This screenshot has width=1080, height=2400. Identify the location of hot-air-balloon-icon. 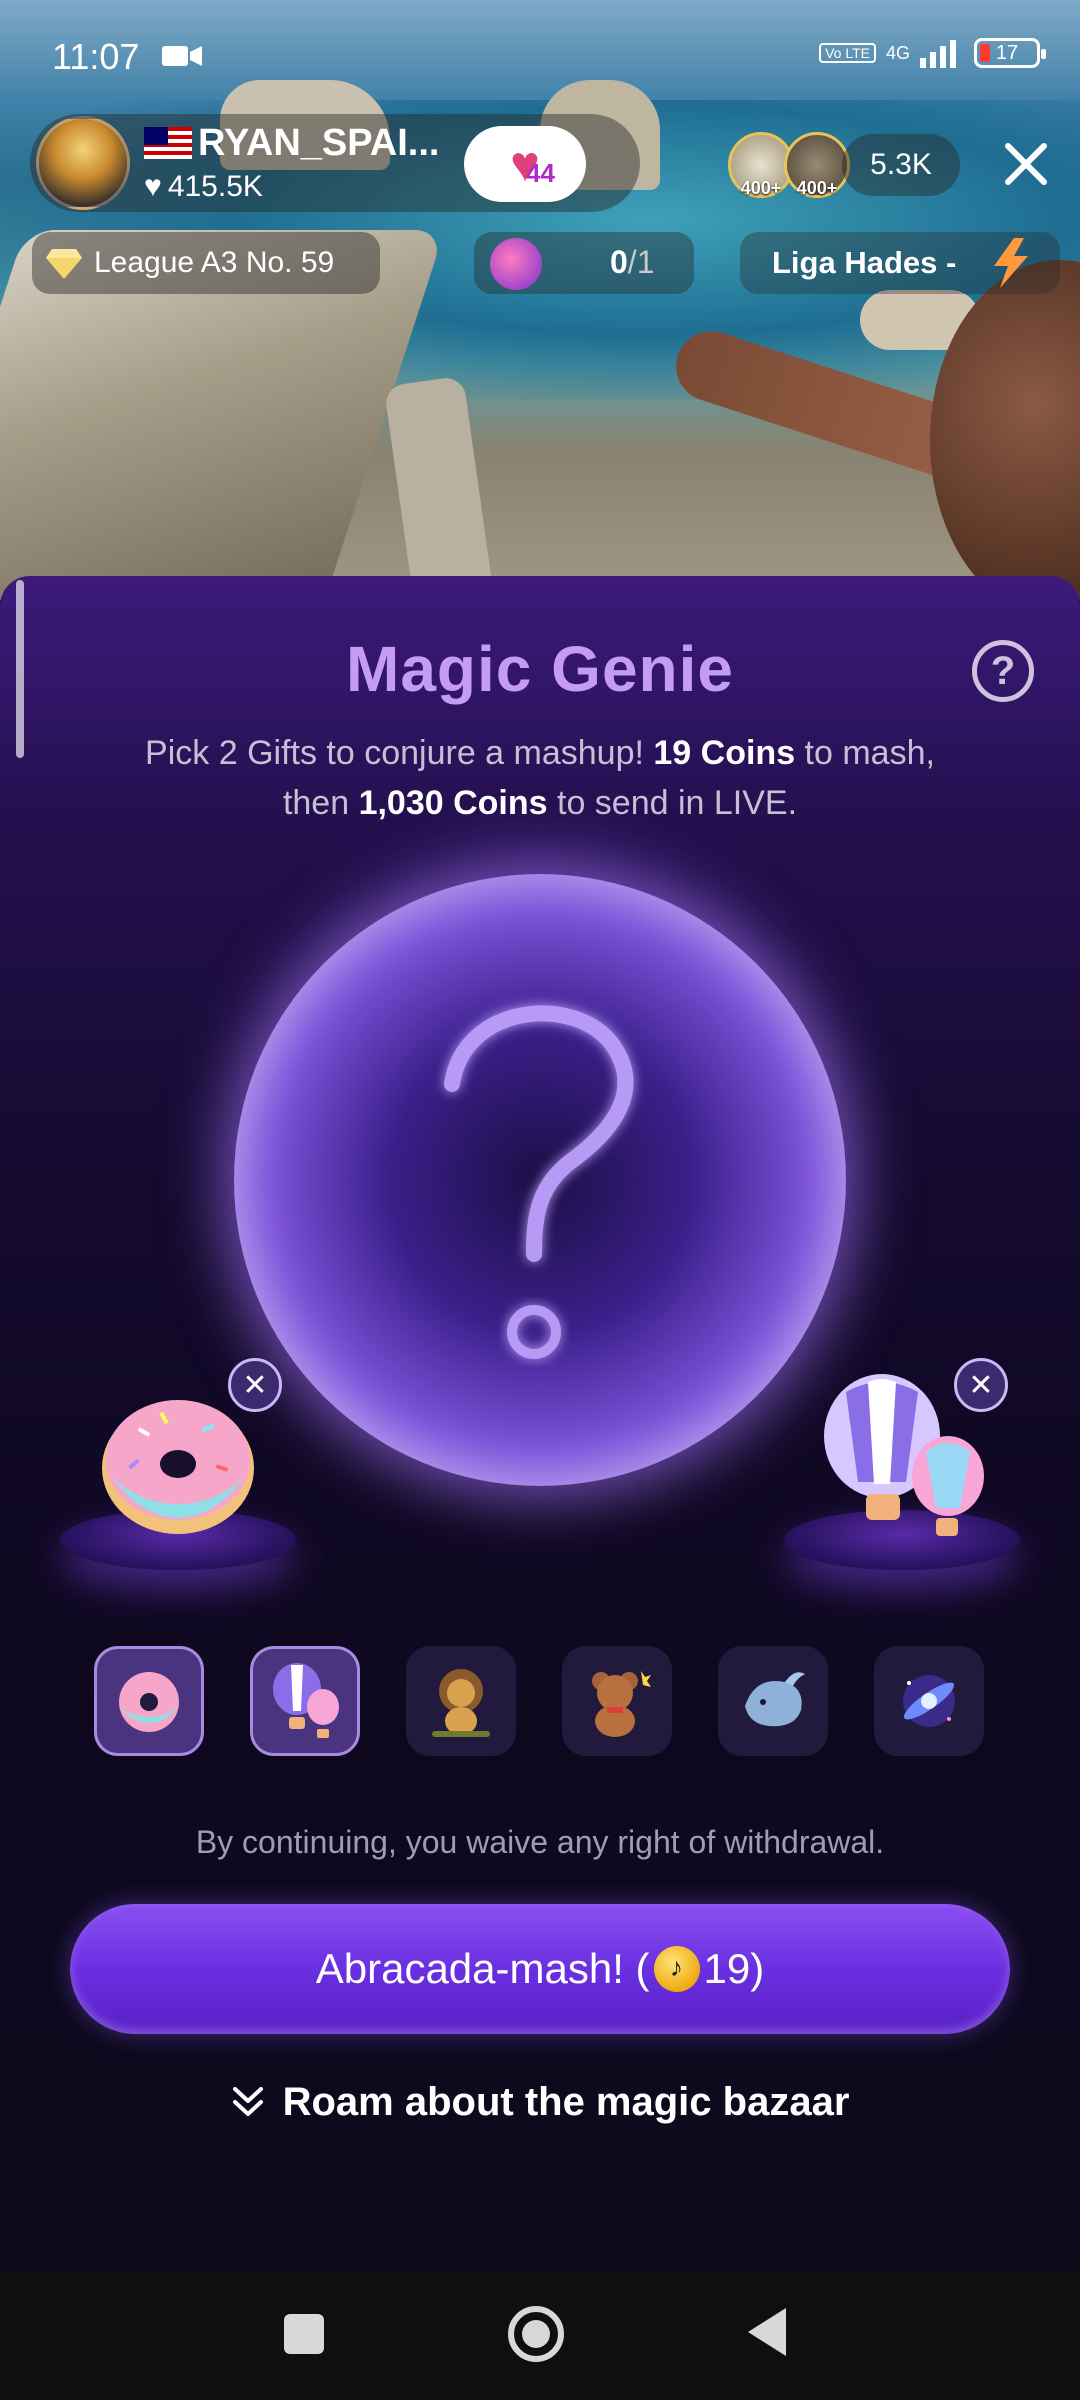
(306, 1700).